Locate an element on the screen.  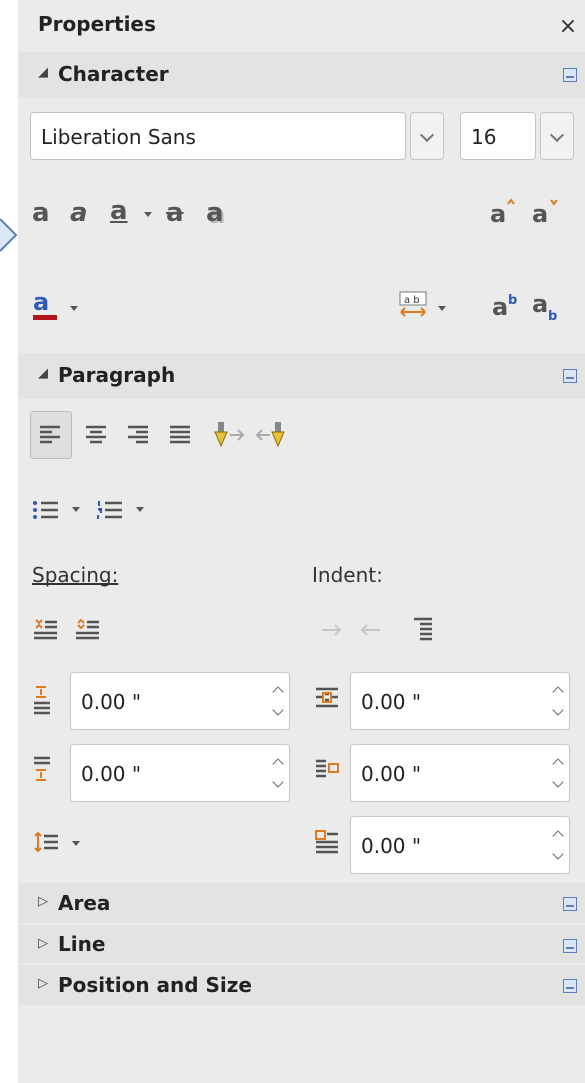
increase-paragraph-spacing-icon is located at coordinates (45, 630).